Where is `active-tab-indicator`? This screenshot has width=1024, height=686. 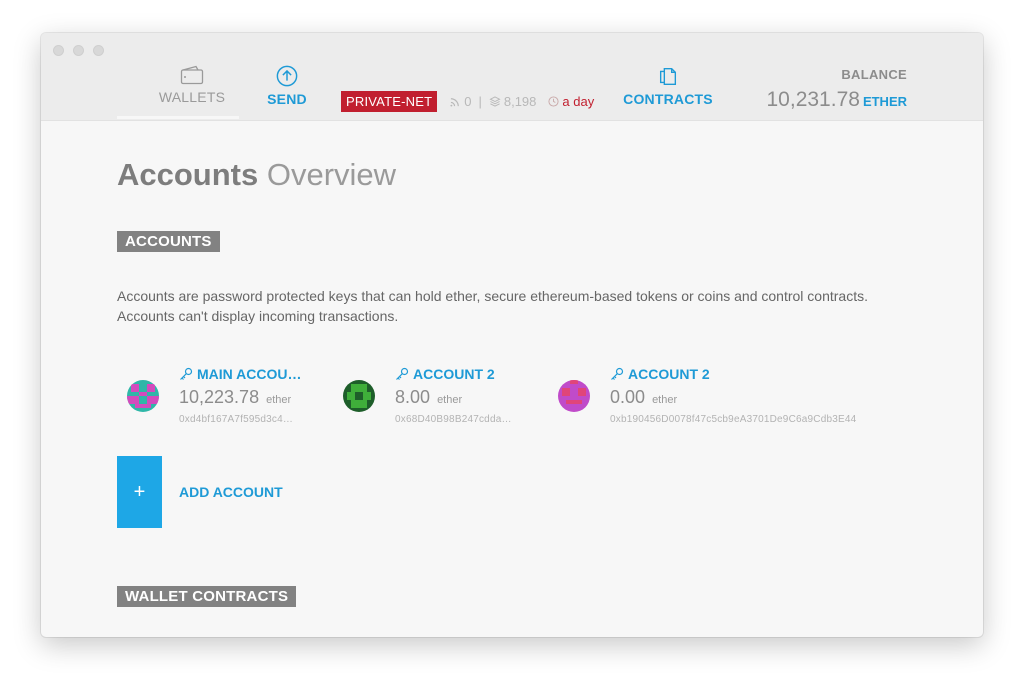
active-tab-indicator is located at coordinates (178, 117).